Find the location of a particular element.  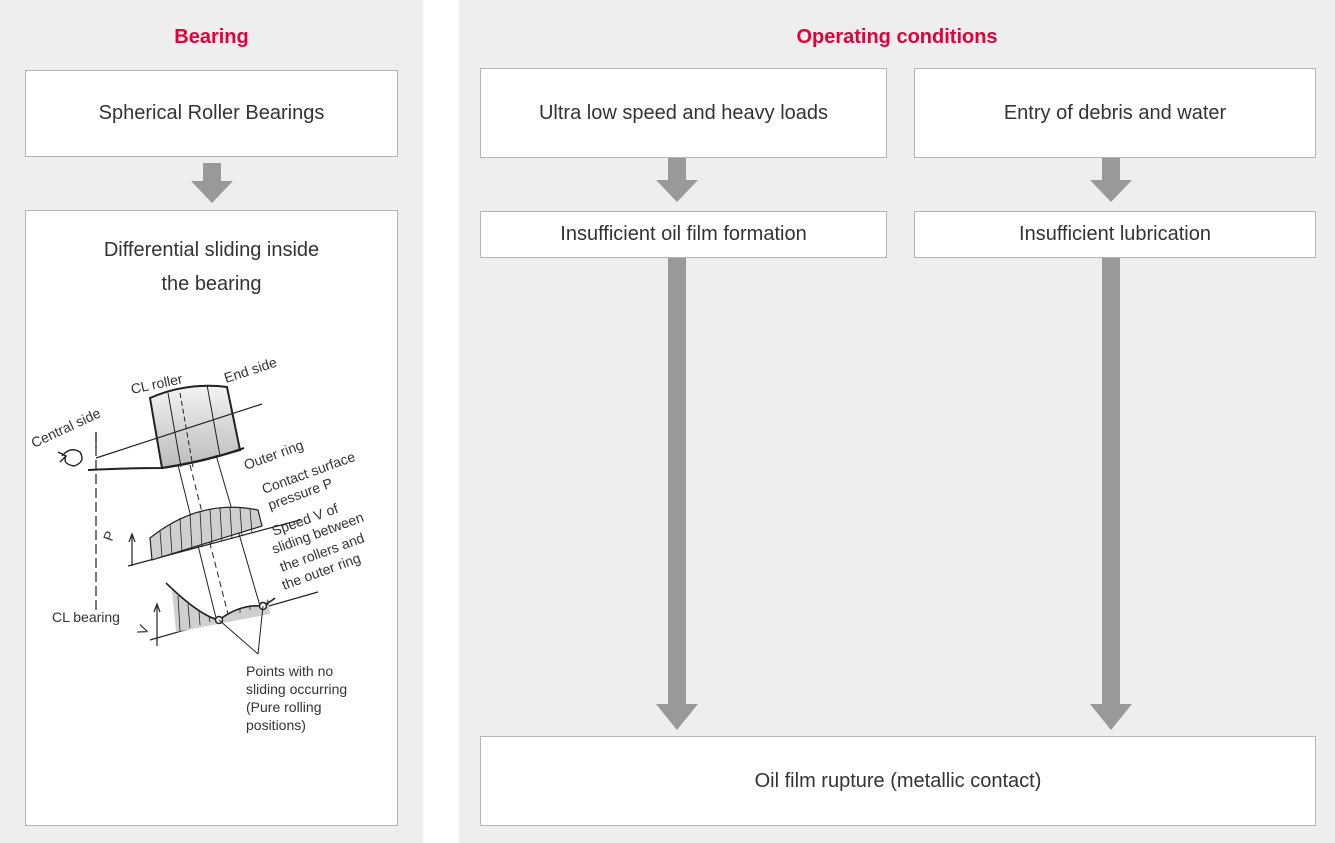

effect-insufficient-oil-film-box: Insufficient oil film formation is located at coordinates (683, 234).